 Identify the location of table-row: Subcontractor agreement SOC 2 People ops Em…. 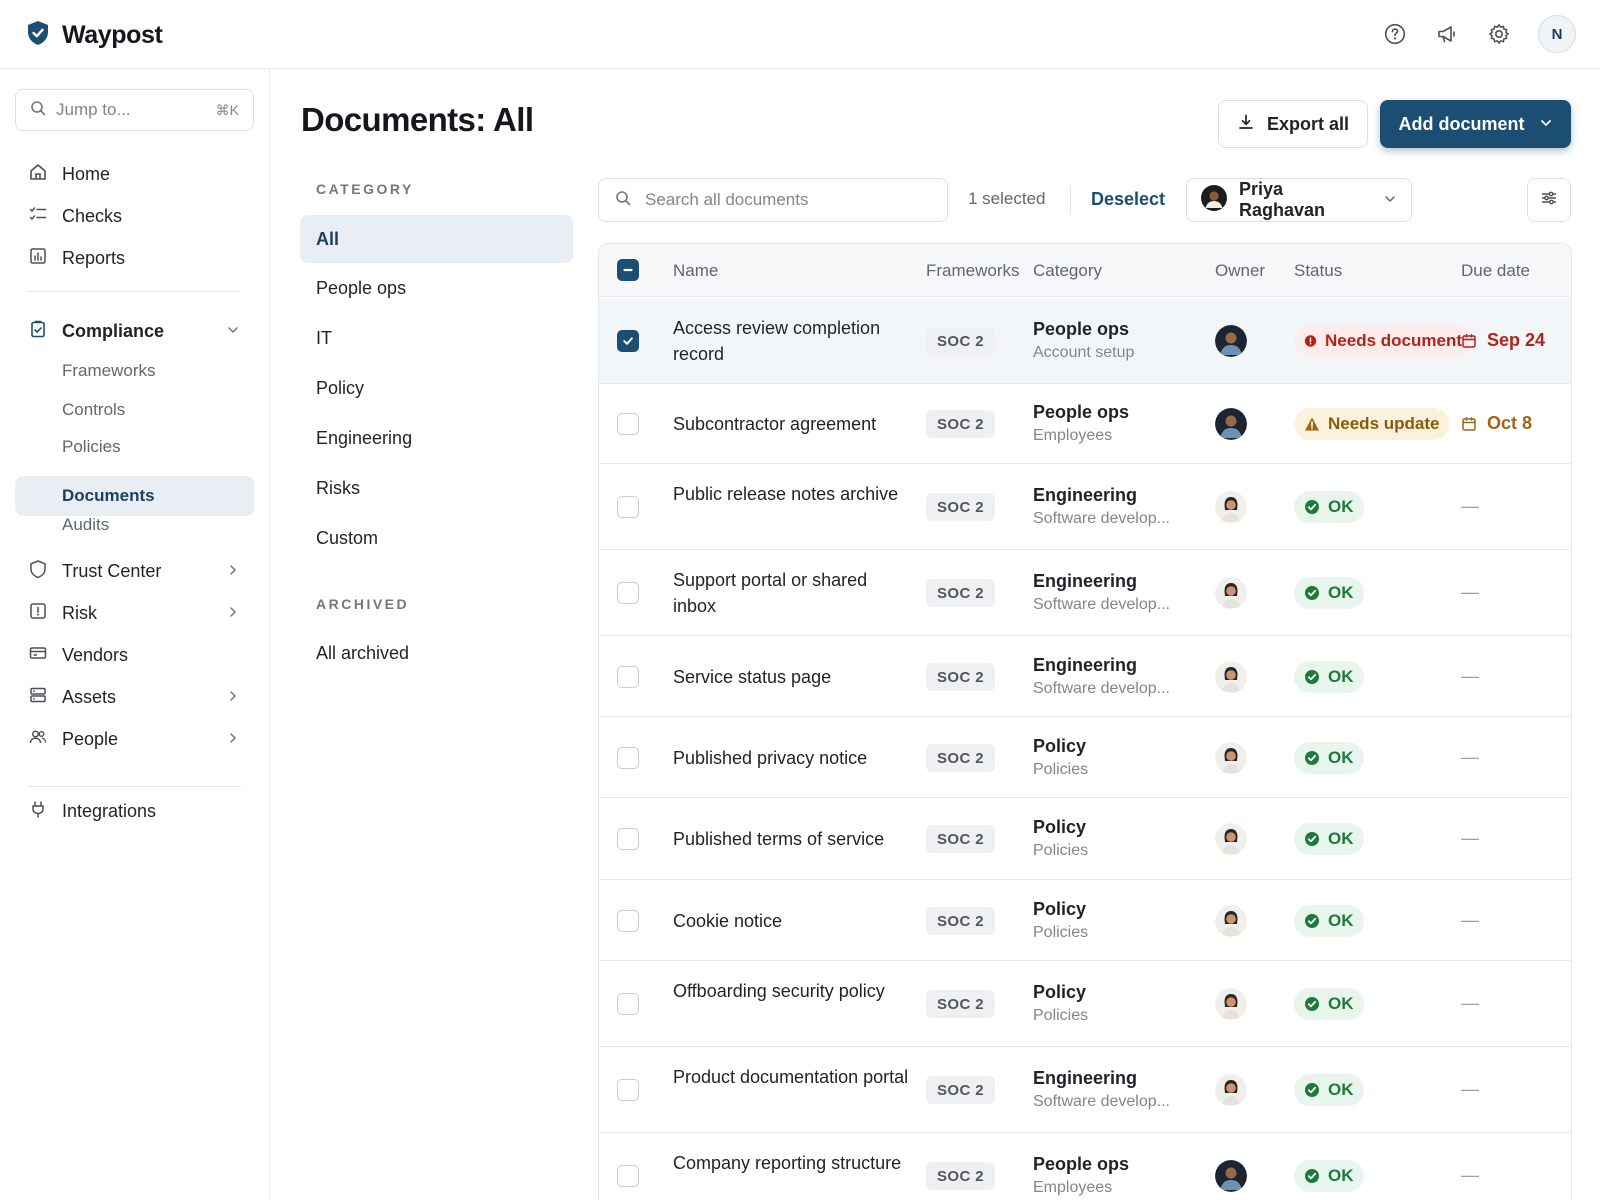
(1085, 424).